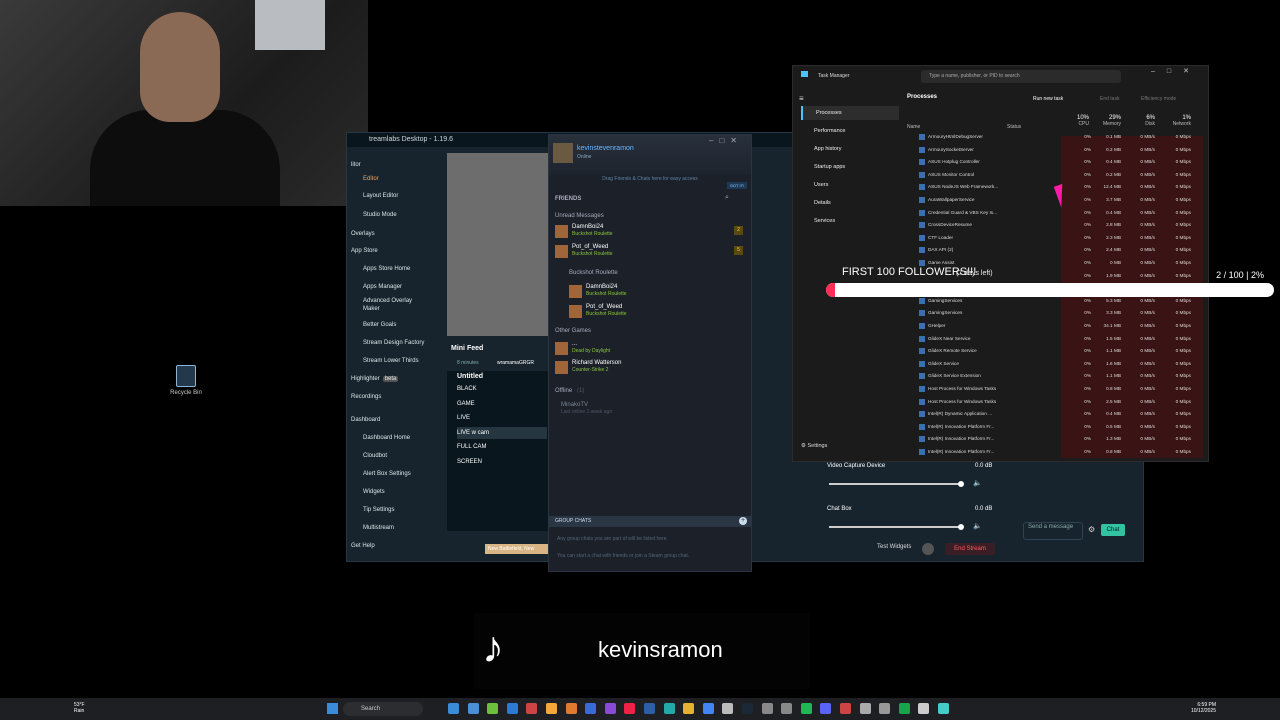  What do you see at coordinates (356, 165) in the screenshot?
I see `sidebar-item: litor` at bounding box center [356, 165].